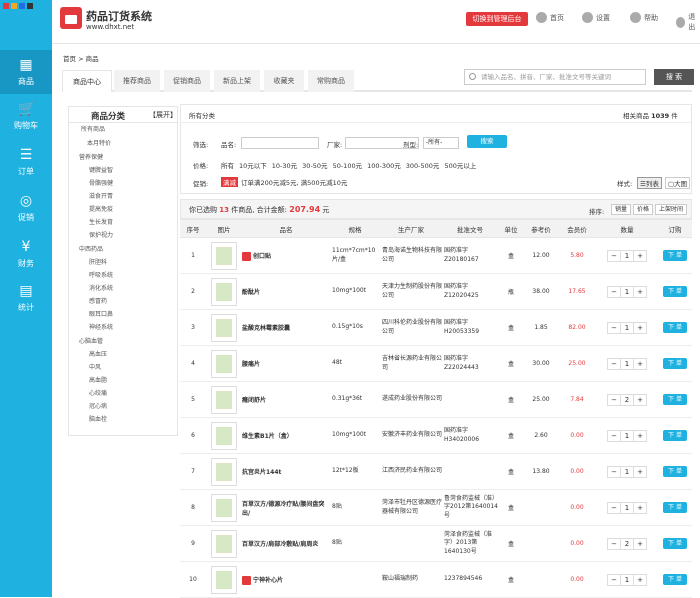 This screenshot has height=598, width=700. I want to click on category-item: 肝胆科, so click(98, 261).